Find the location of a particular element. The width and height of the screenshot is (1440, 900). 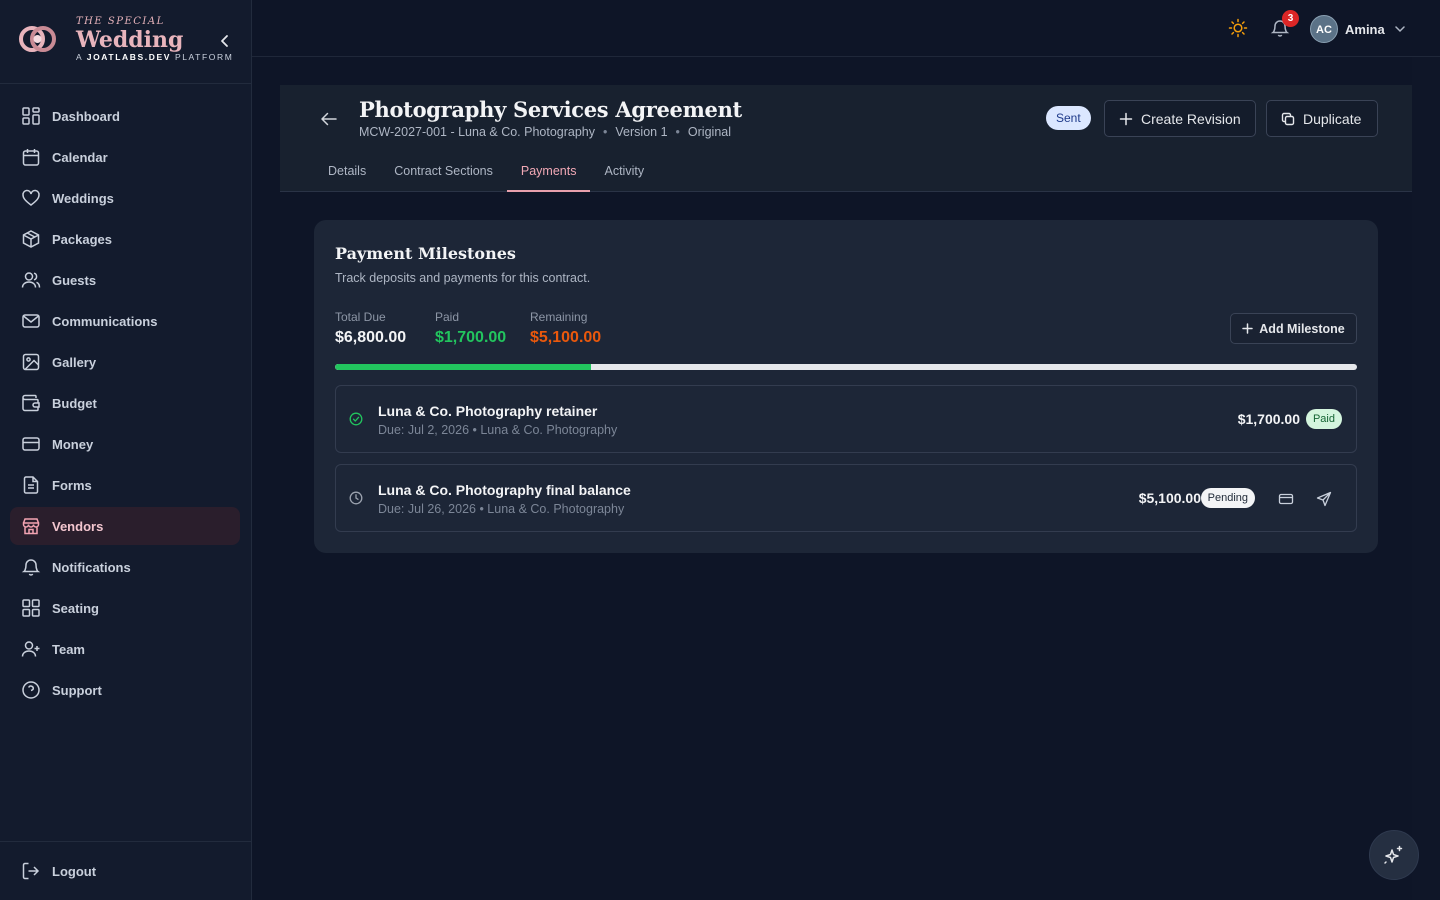

image-icon is located at coordinates (31, 362).